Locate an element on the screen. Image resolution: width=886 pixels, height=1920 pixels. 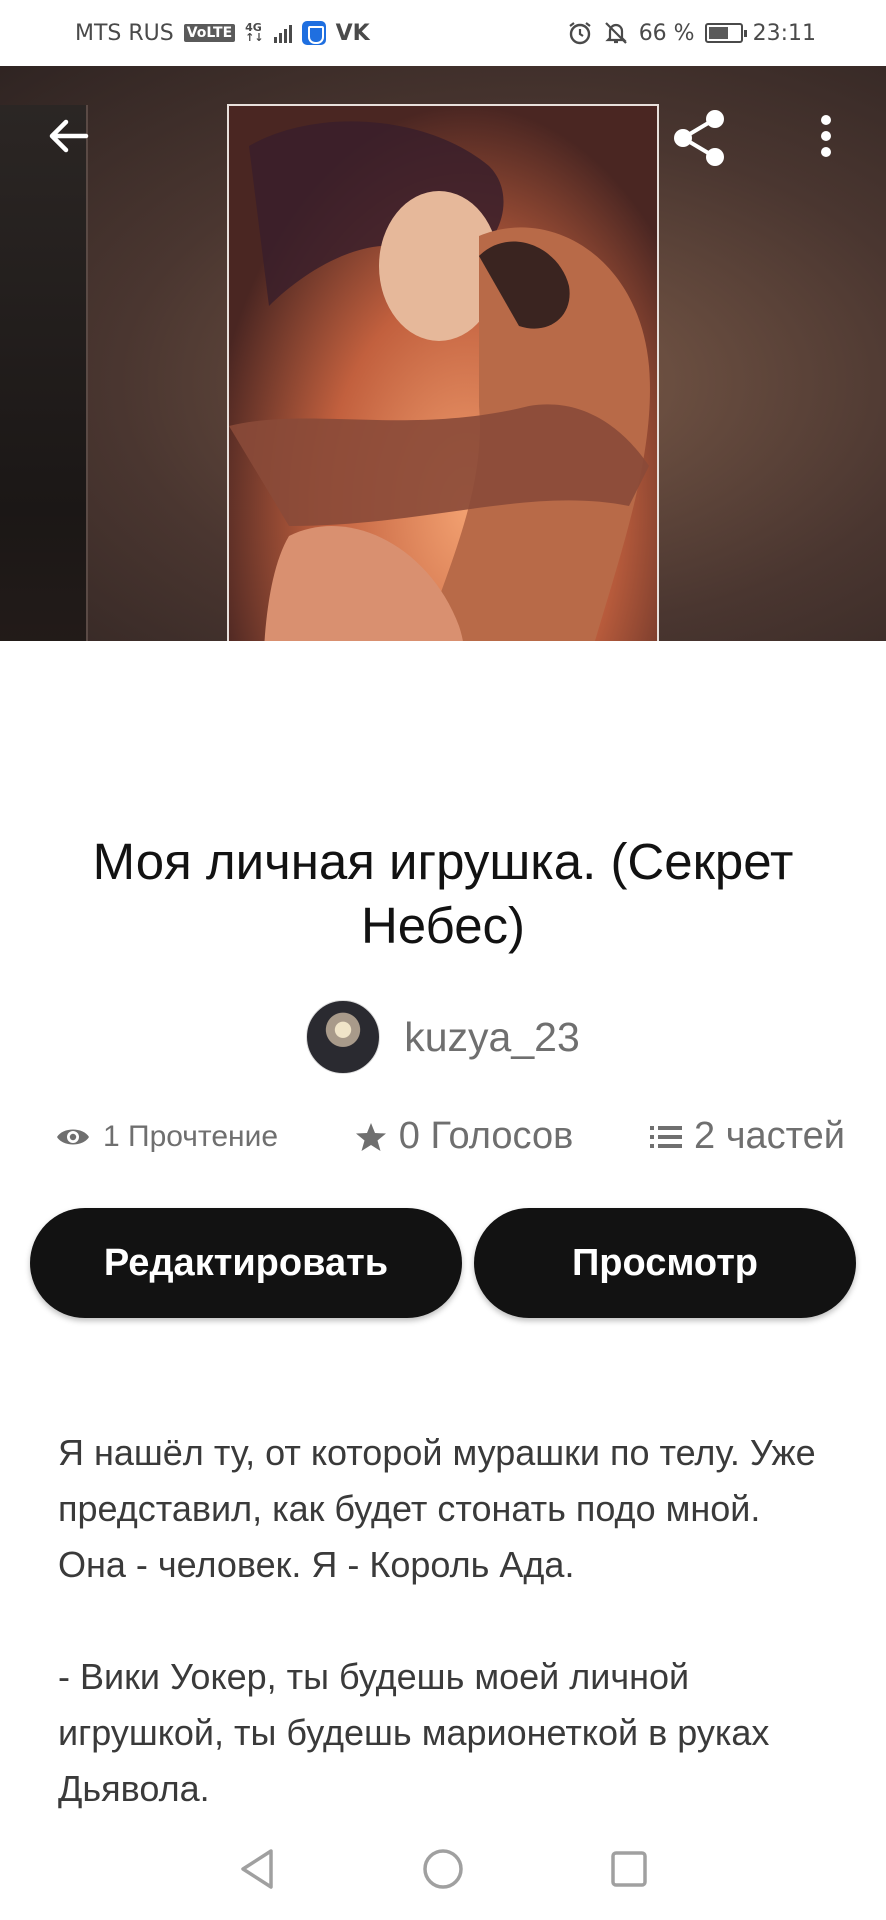
reads-count: 1 Прочтение is located at coordinates (191, 1136).